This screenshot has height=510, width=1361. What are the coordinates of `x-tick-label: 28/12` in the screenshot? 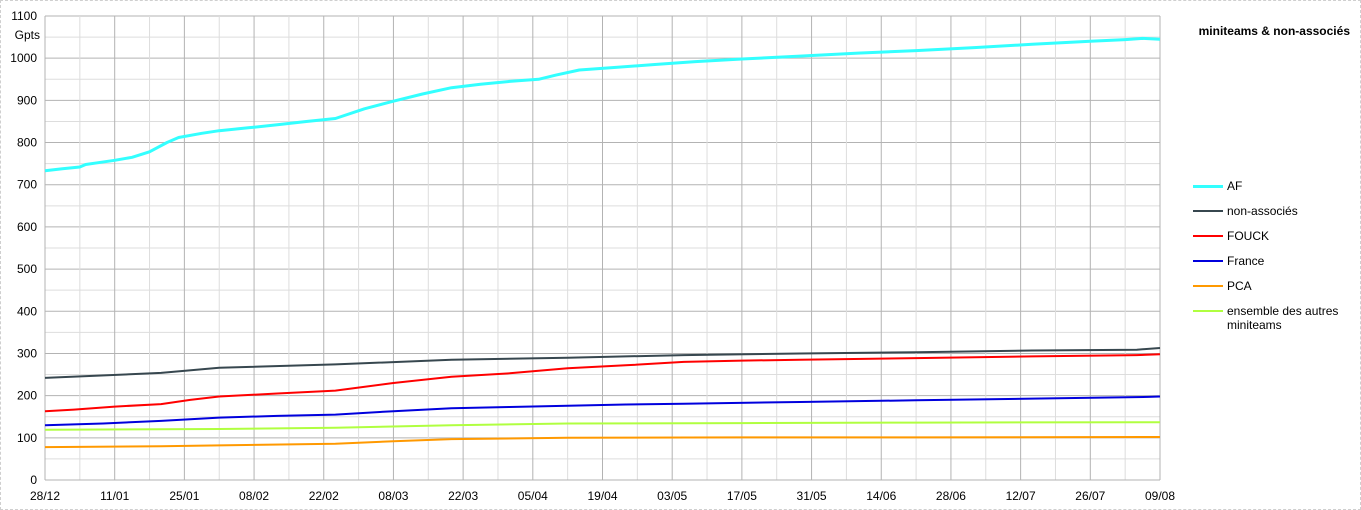 It's located at (45, 496).